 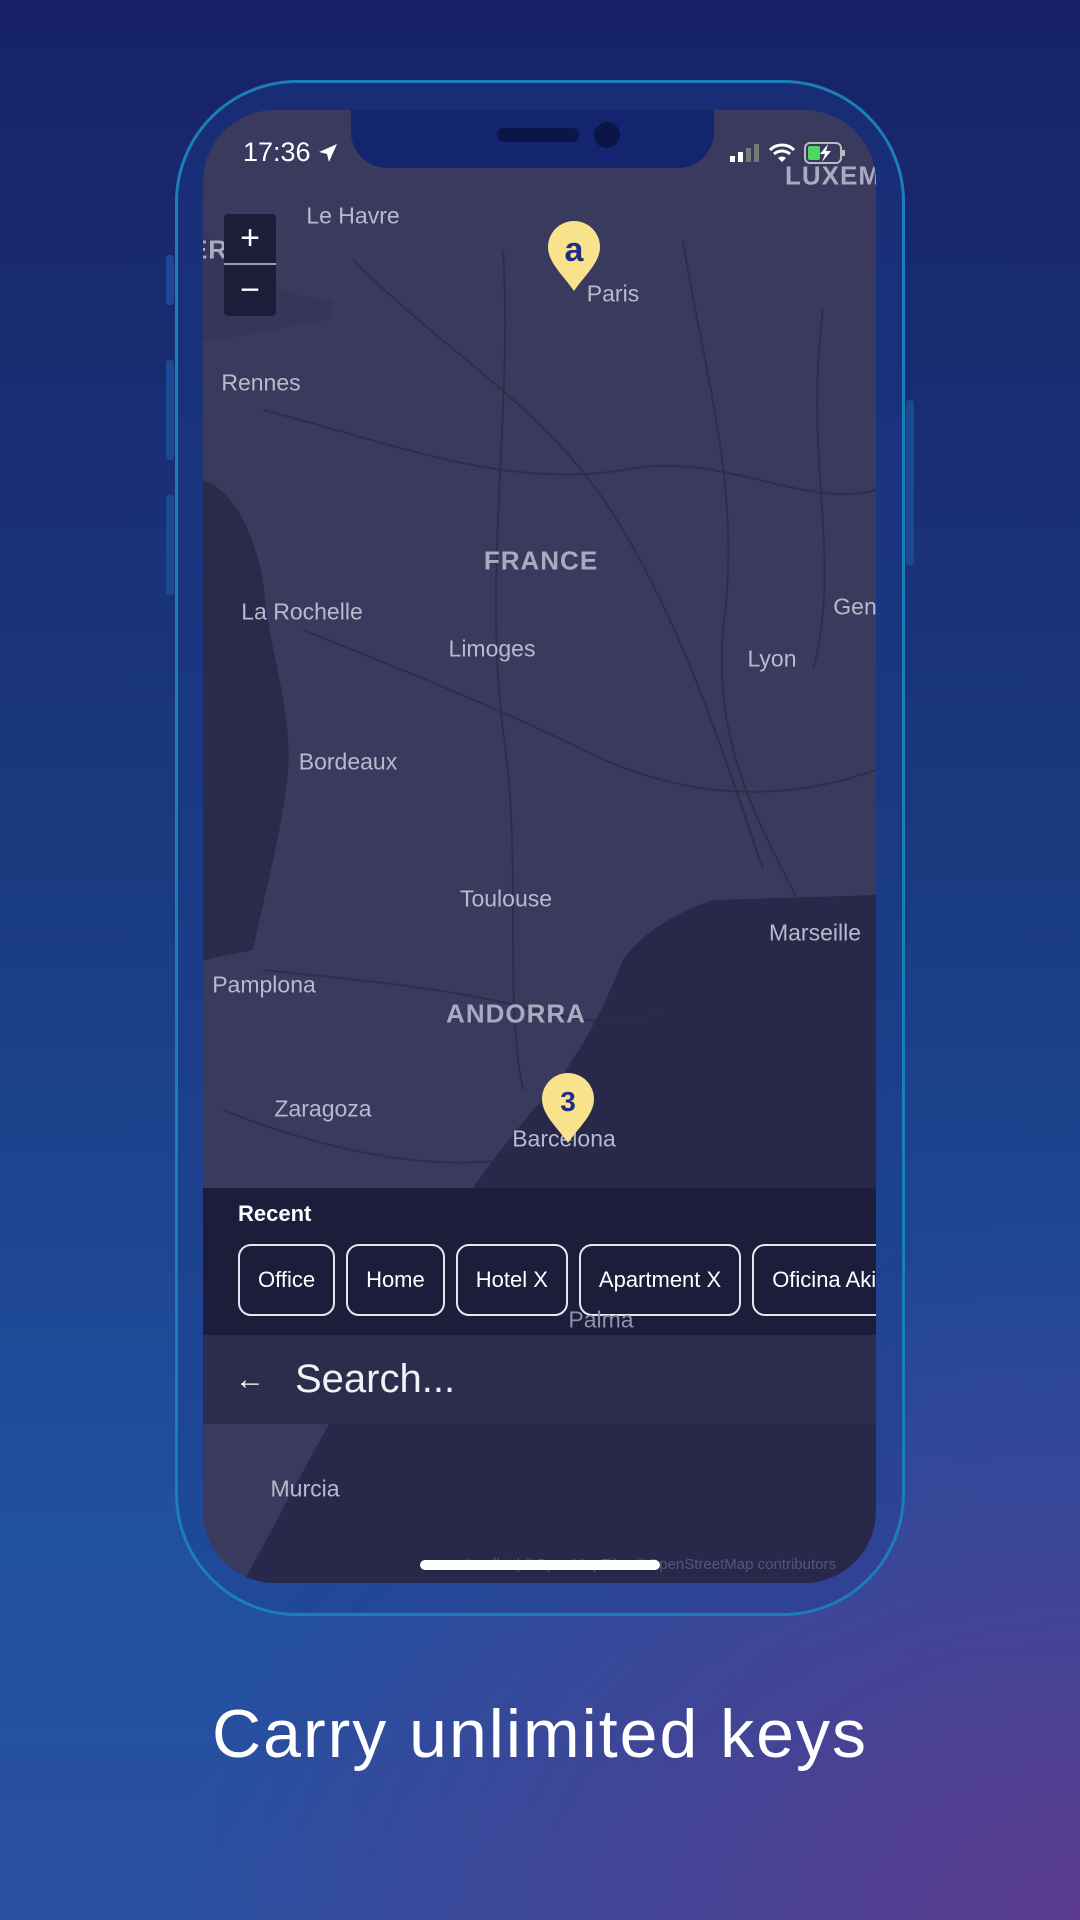 What do you see at coordinates (910, 482) in the screenshot?
I see `phone-power-button` at bounding box center [910, 482].